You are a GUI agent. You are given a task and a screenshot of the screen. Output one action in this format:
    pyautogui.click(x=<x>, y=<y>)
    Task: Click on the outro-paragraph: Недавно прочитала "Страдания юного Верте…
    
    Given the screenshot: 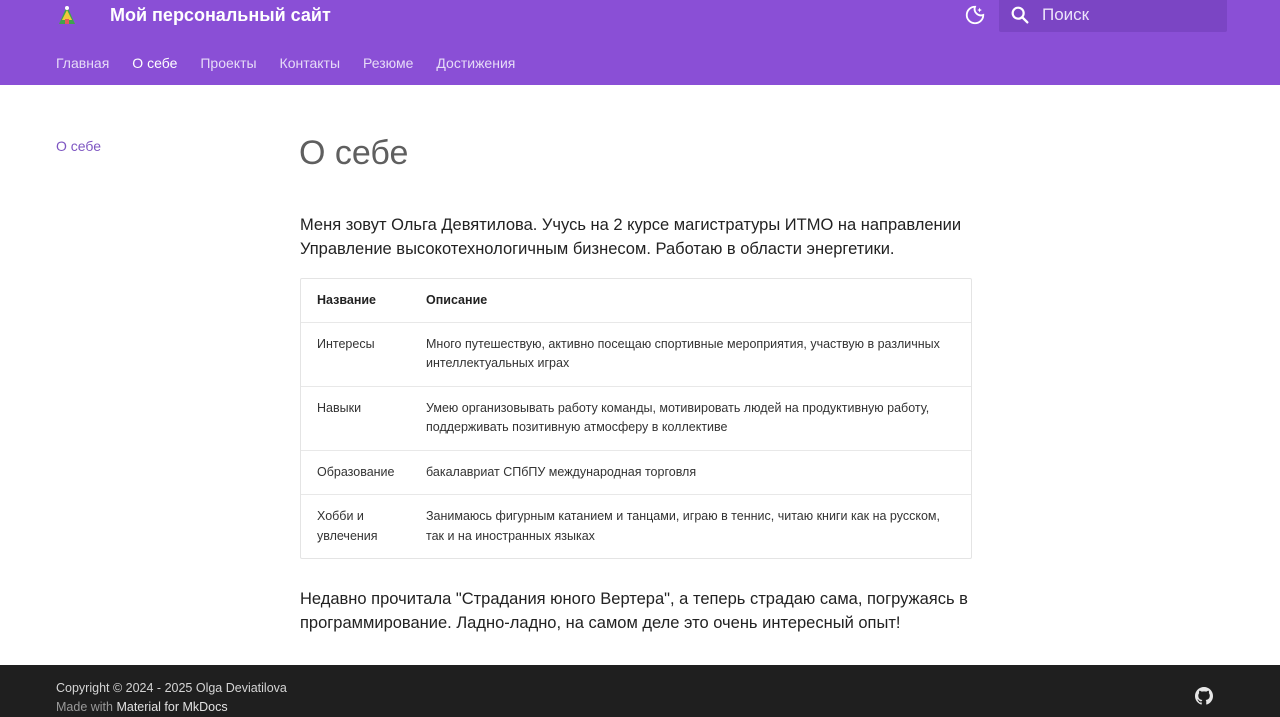 What is the action you would take?
    pyautogui.click(x=634, y=611)
    